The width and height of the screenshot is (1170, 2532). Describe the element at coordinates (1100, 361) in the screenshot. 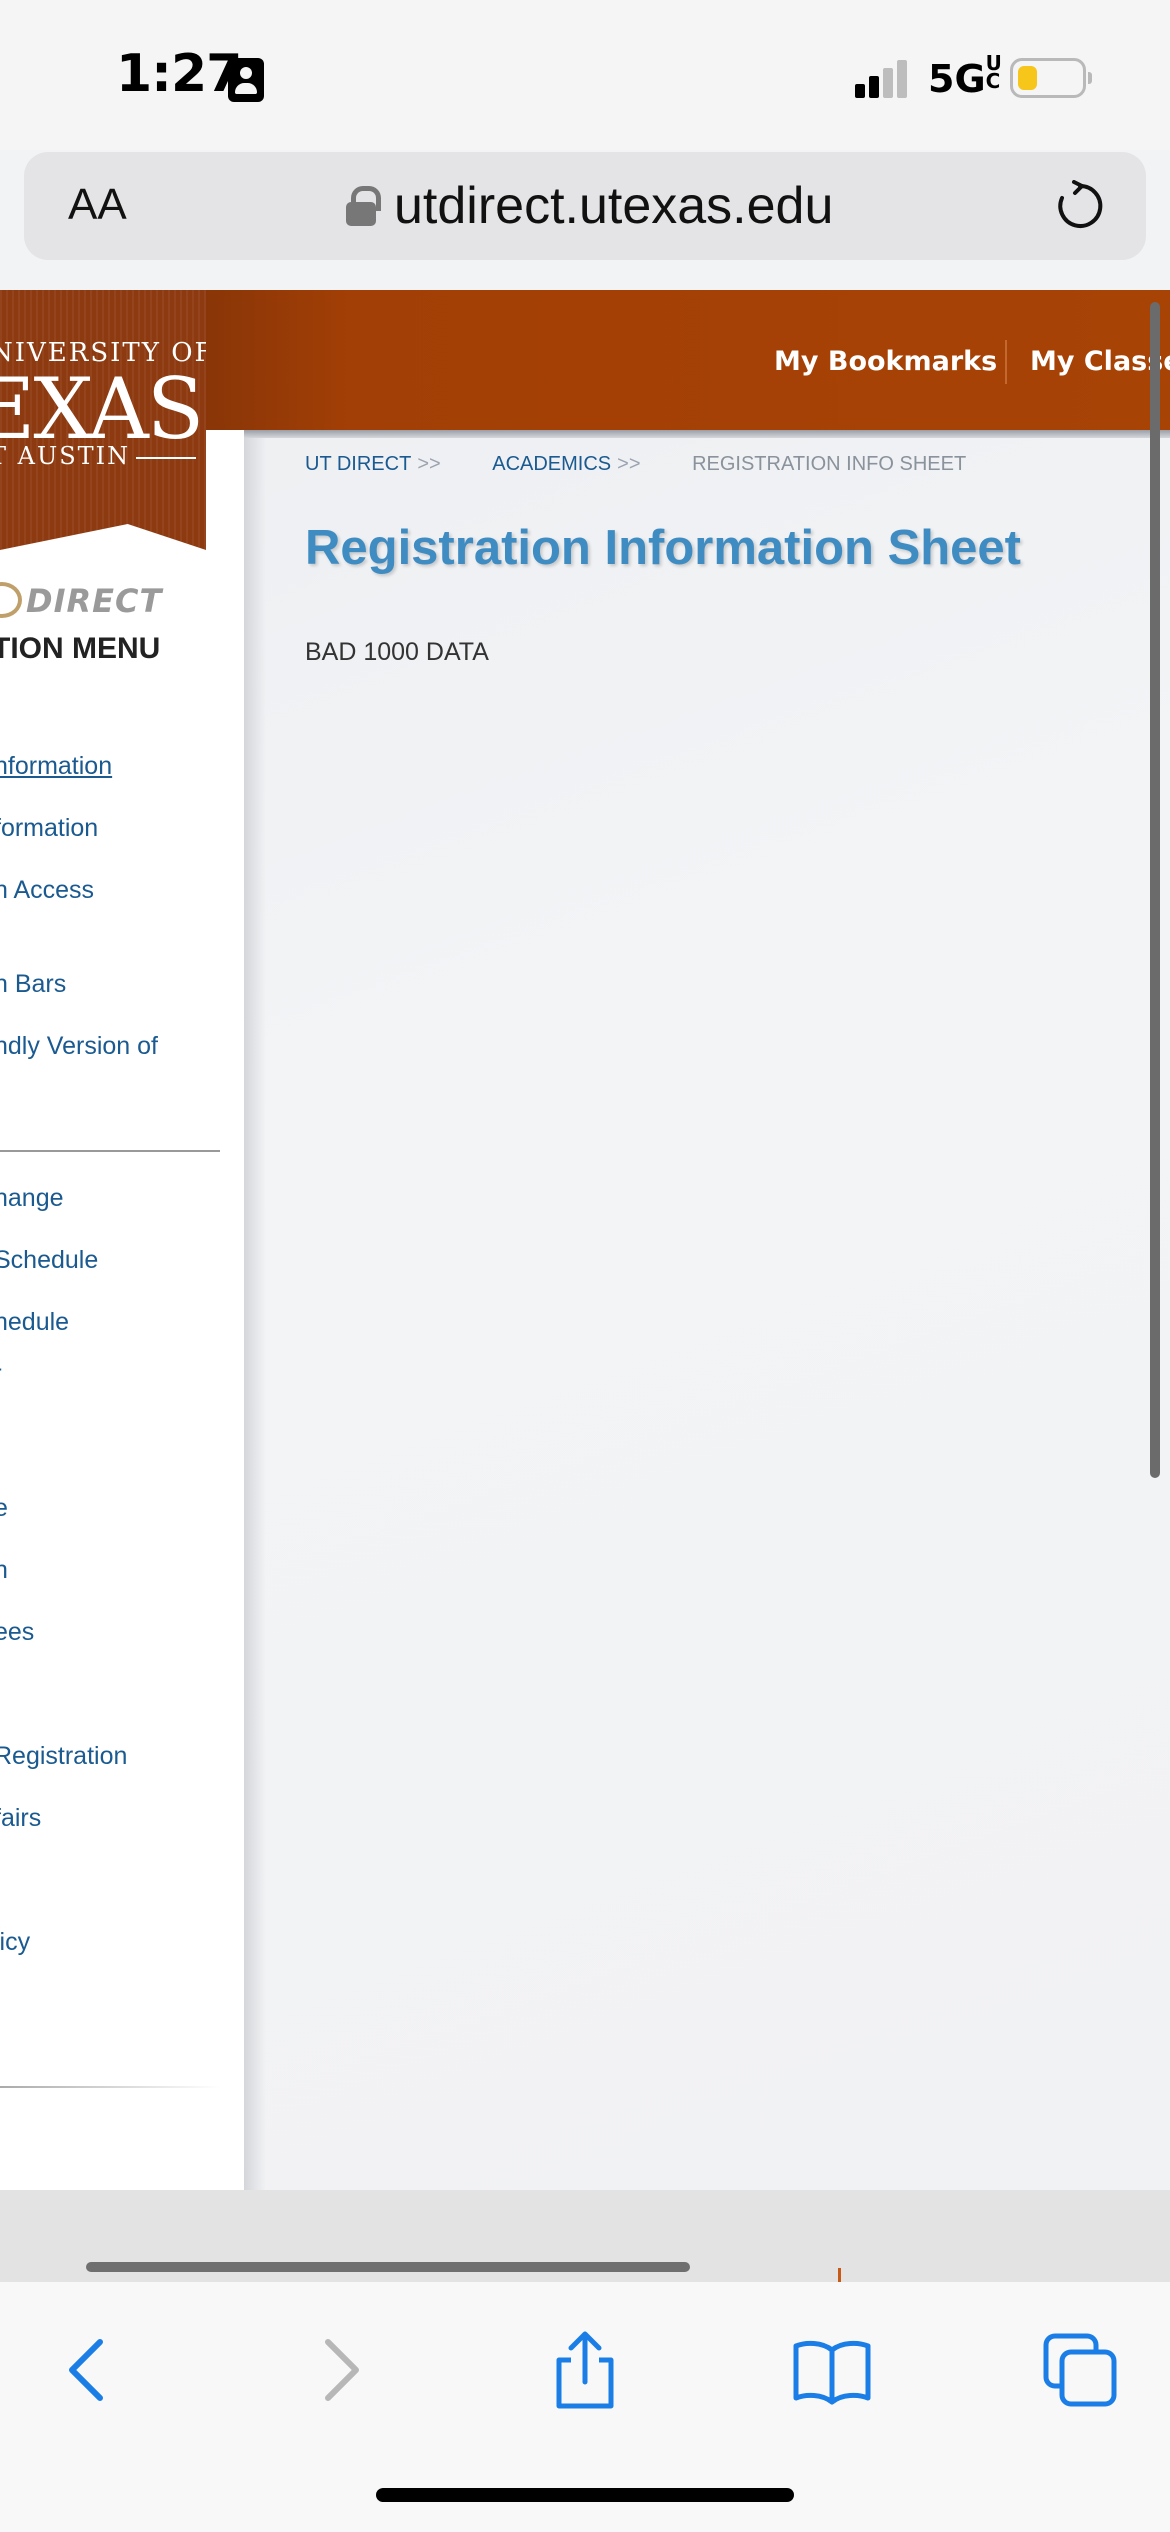

I see `nav-my-classes: My Classe` at that location.